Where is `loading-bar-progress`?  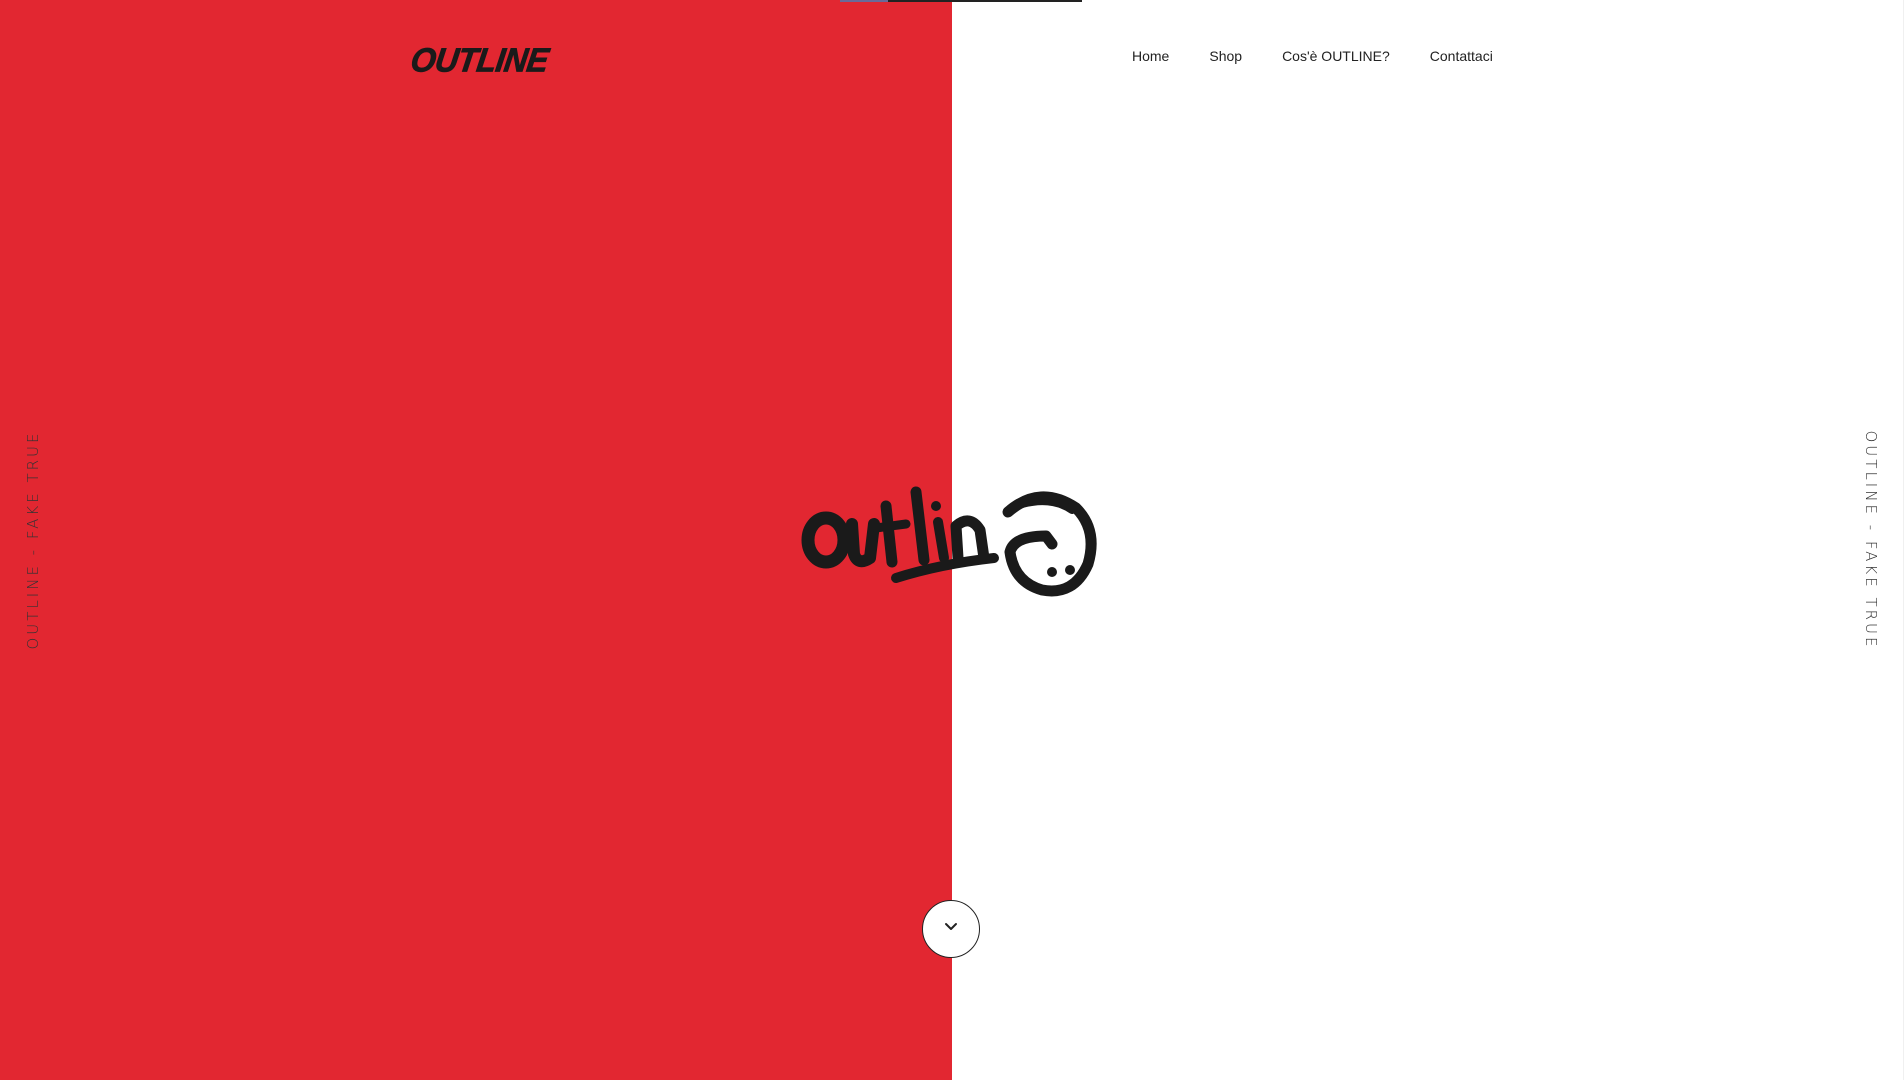
loading-bar-progress is located at coordinates (864, 1).